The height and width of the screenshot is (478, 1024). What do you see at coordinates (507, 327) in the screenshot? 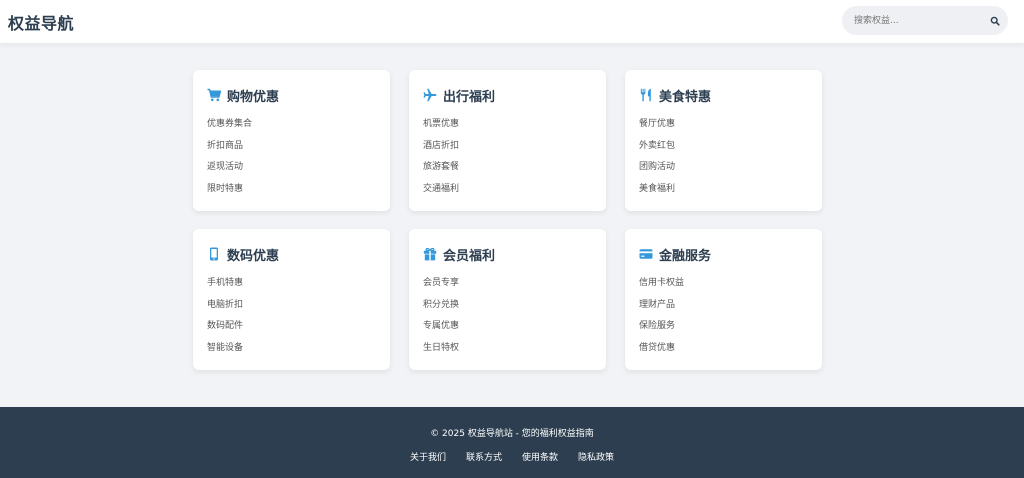
I see `list-item: 专属优惠` at bounding box center [507, 327].